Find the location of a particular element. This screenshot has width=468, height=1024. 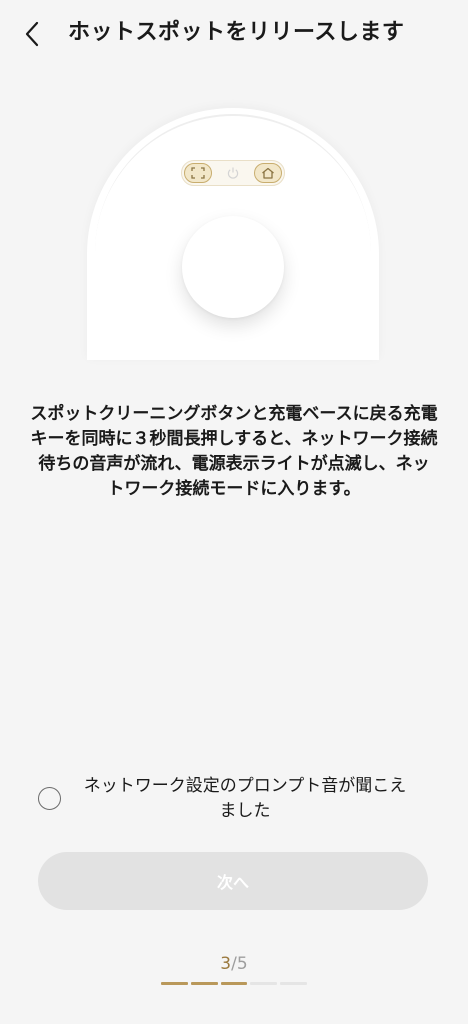

home-charge-key-icon is located at coordinates (268, 173).